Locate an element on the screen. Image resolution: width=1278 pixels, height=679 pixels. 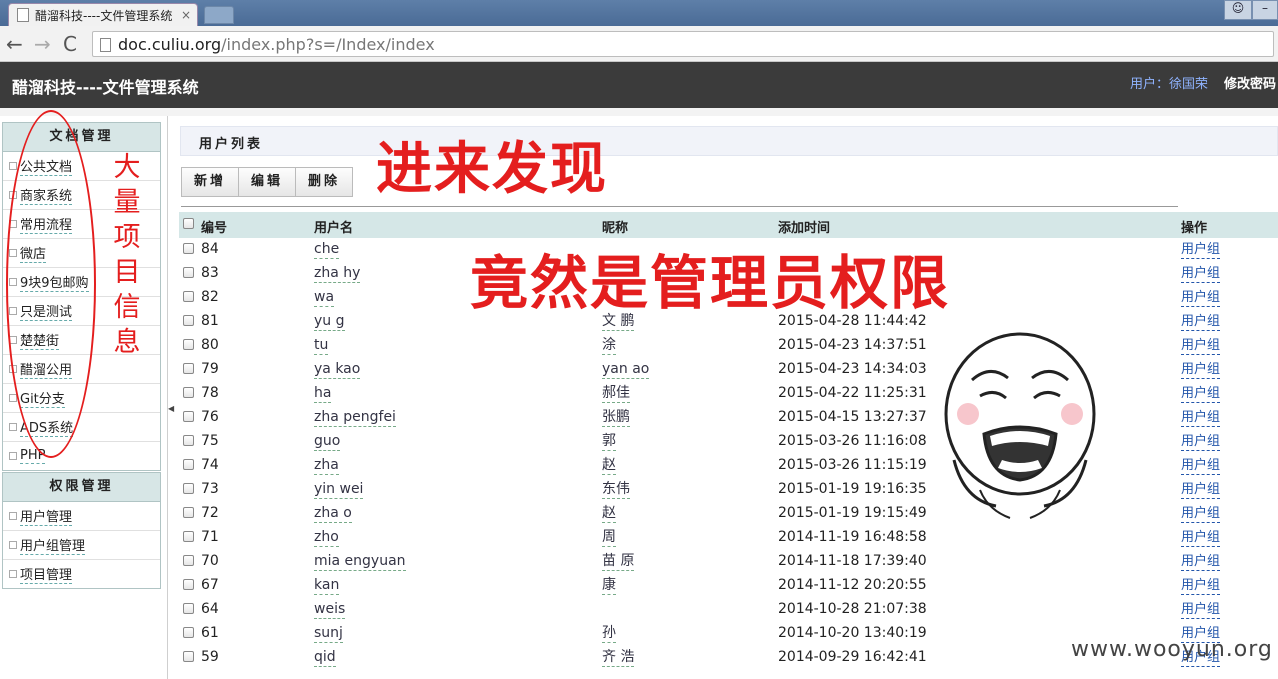
cell-nickname: 孙 is located at coordinates (609, 634).